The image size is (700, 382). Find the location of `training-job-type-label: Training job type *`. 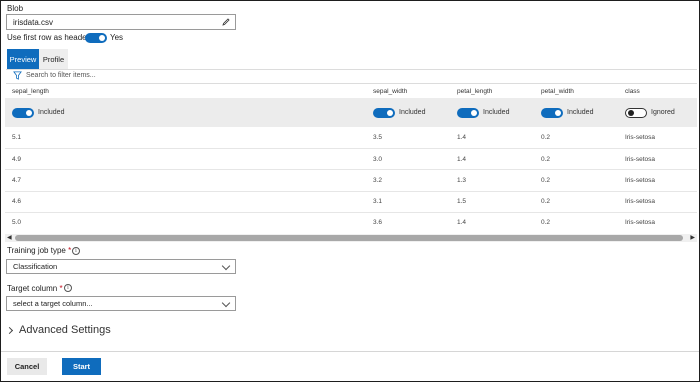

training-job-type-label: Training job type * is located at coordinates (39, 250).